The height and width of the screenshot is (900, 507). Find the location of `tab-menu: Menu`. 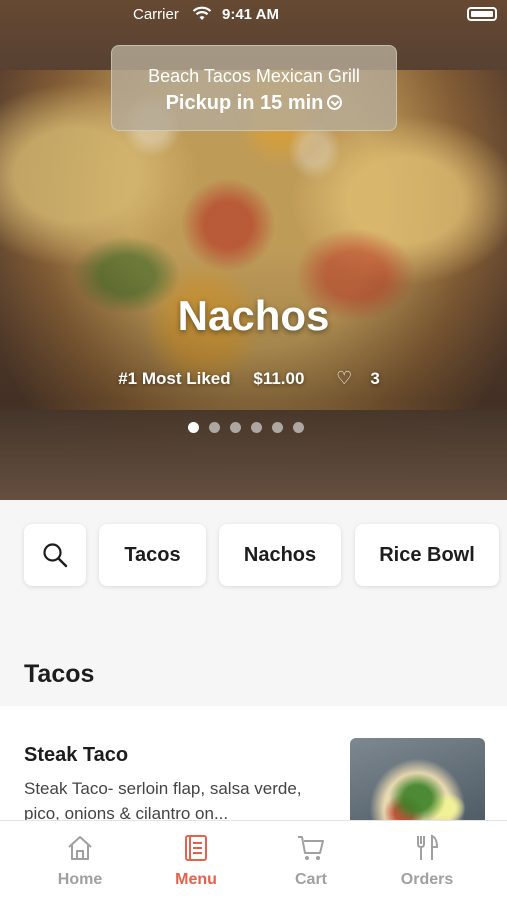

tab-menu: Menu is located at coordinates (196, 860).